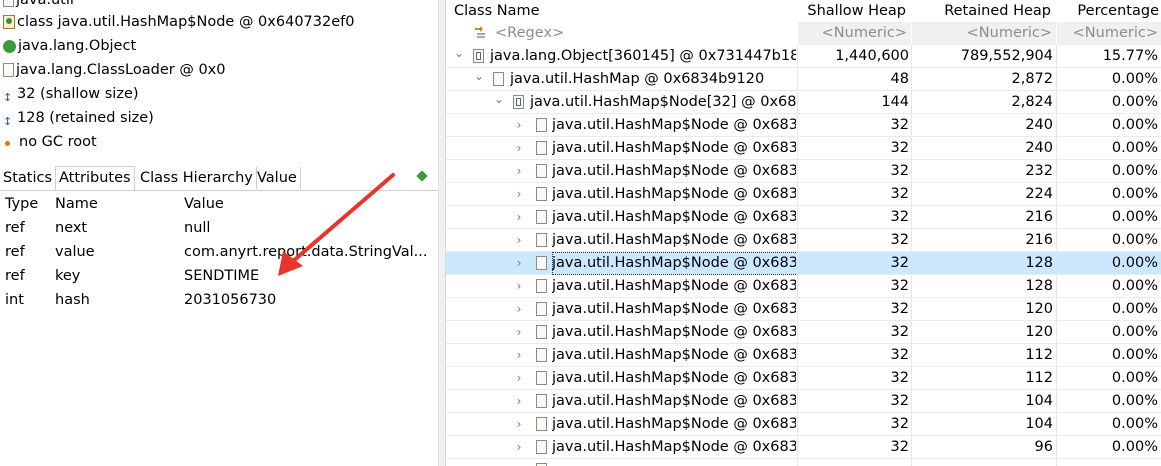 The height and width of the screenshot is (466, 1161). Describe the element at coordinates (76, 204) in the screenshot. I see `col-name-header: Name` at that location.